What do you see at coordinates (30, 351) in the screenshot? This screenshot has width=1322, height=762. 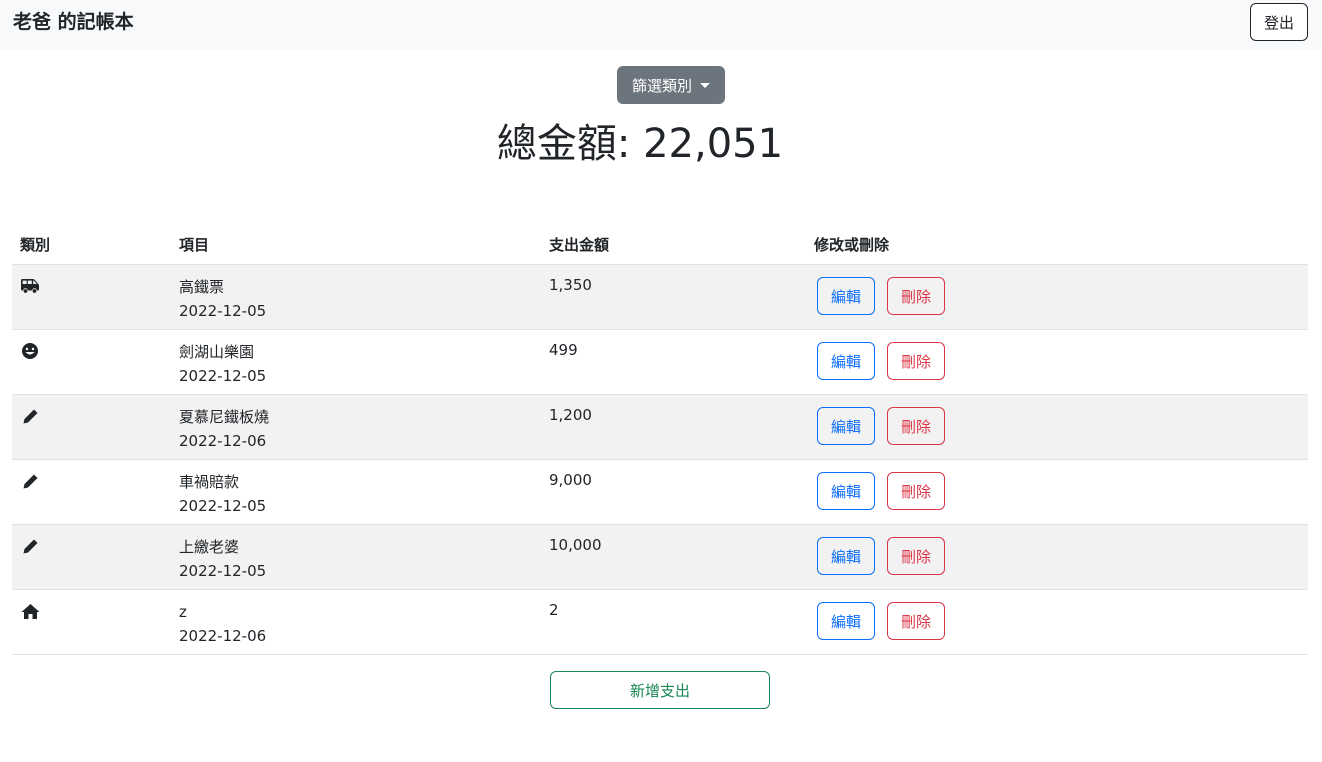 I see `grin-icon` at bounding box center [30, 351].